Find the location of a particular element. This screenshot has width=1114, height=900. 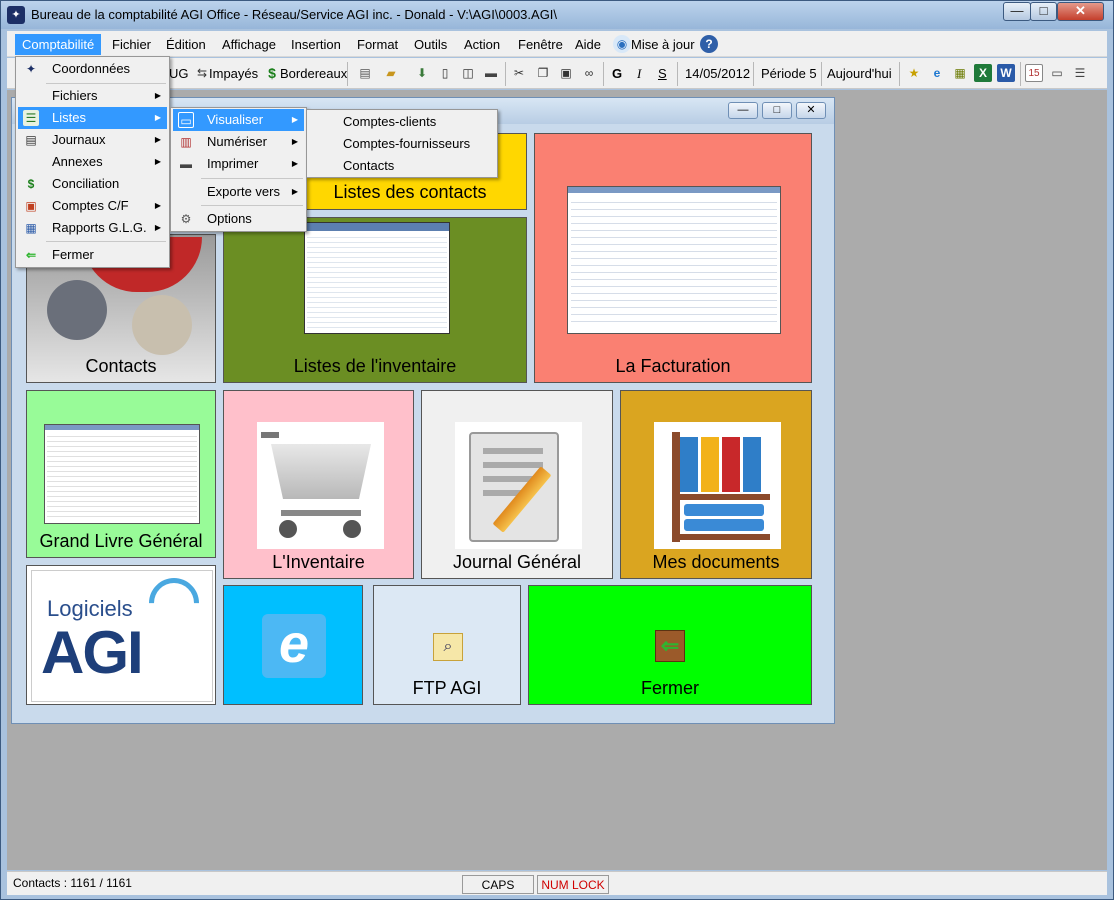

tile-journal-label: Journal Général is located at coordinates (517, 562).